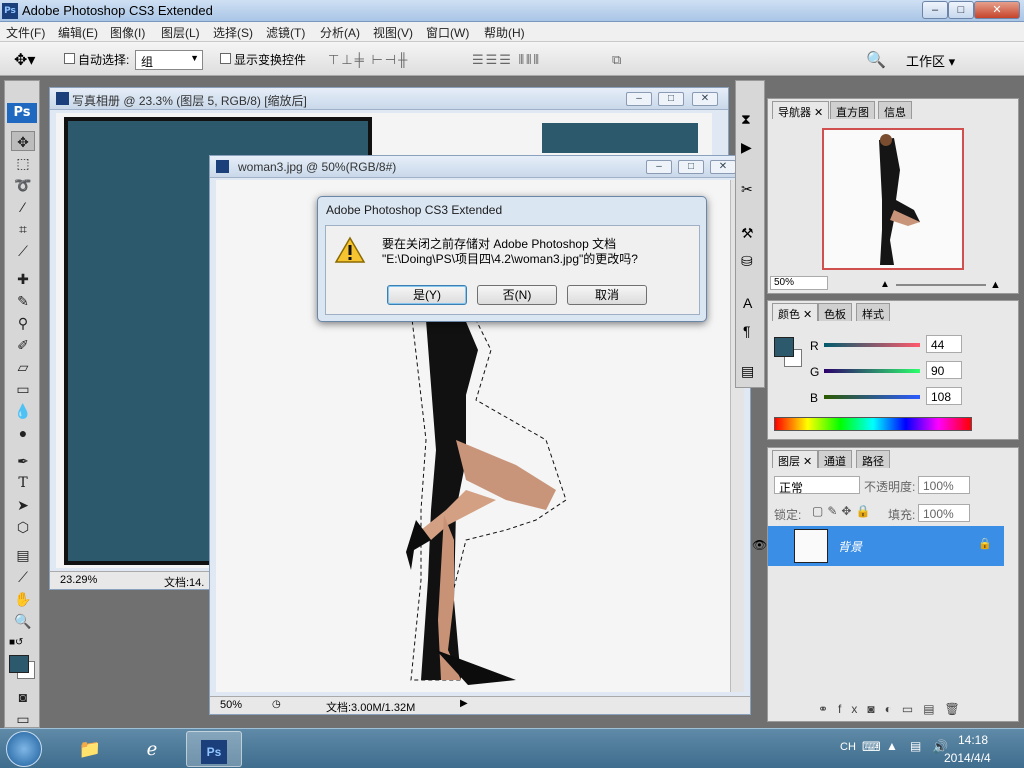  What do you see at coordinates (997, 10) in the screenshot?
I see `close-button: ✕` at bounding box center [997, 10].